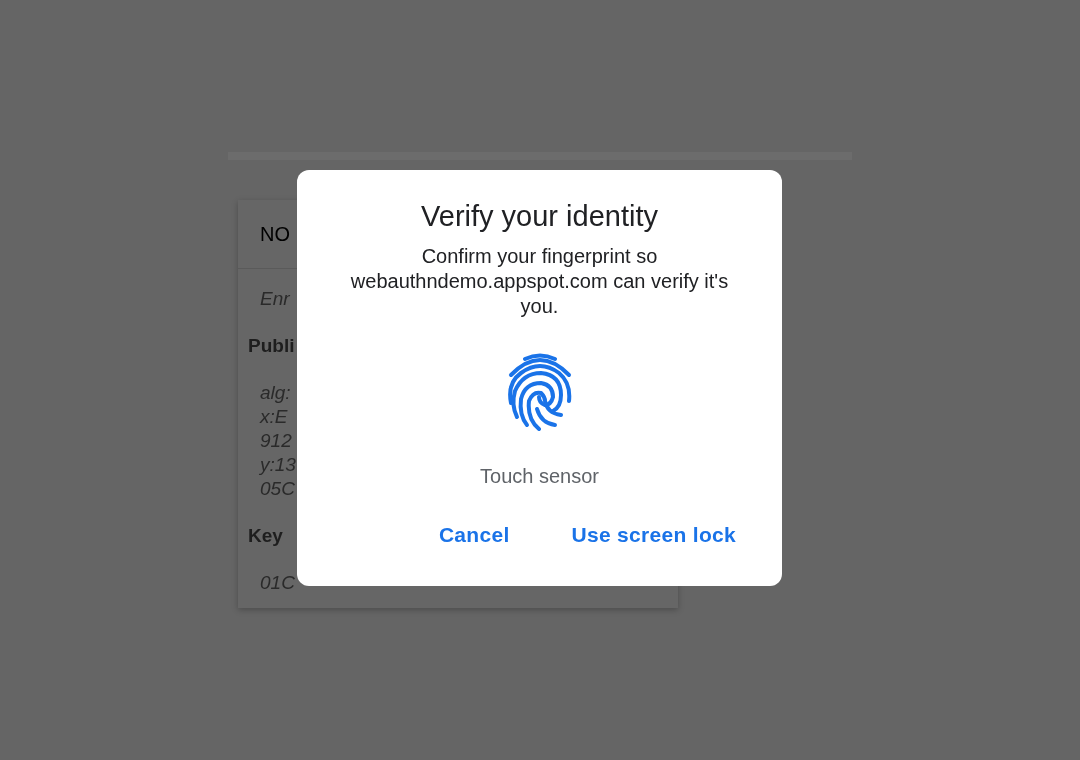 The height and width of the screenshot is (760, 1080). Describe the element at coordinates (539, 281) in the screenshot. I see `dialog-message: Confirm your fingerprint so webauthndemo.appspot.com can verify it's you.` at that location.